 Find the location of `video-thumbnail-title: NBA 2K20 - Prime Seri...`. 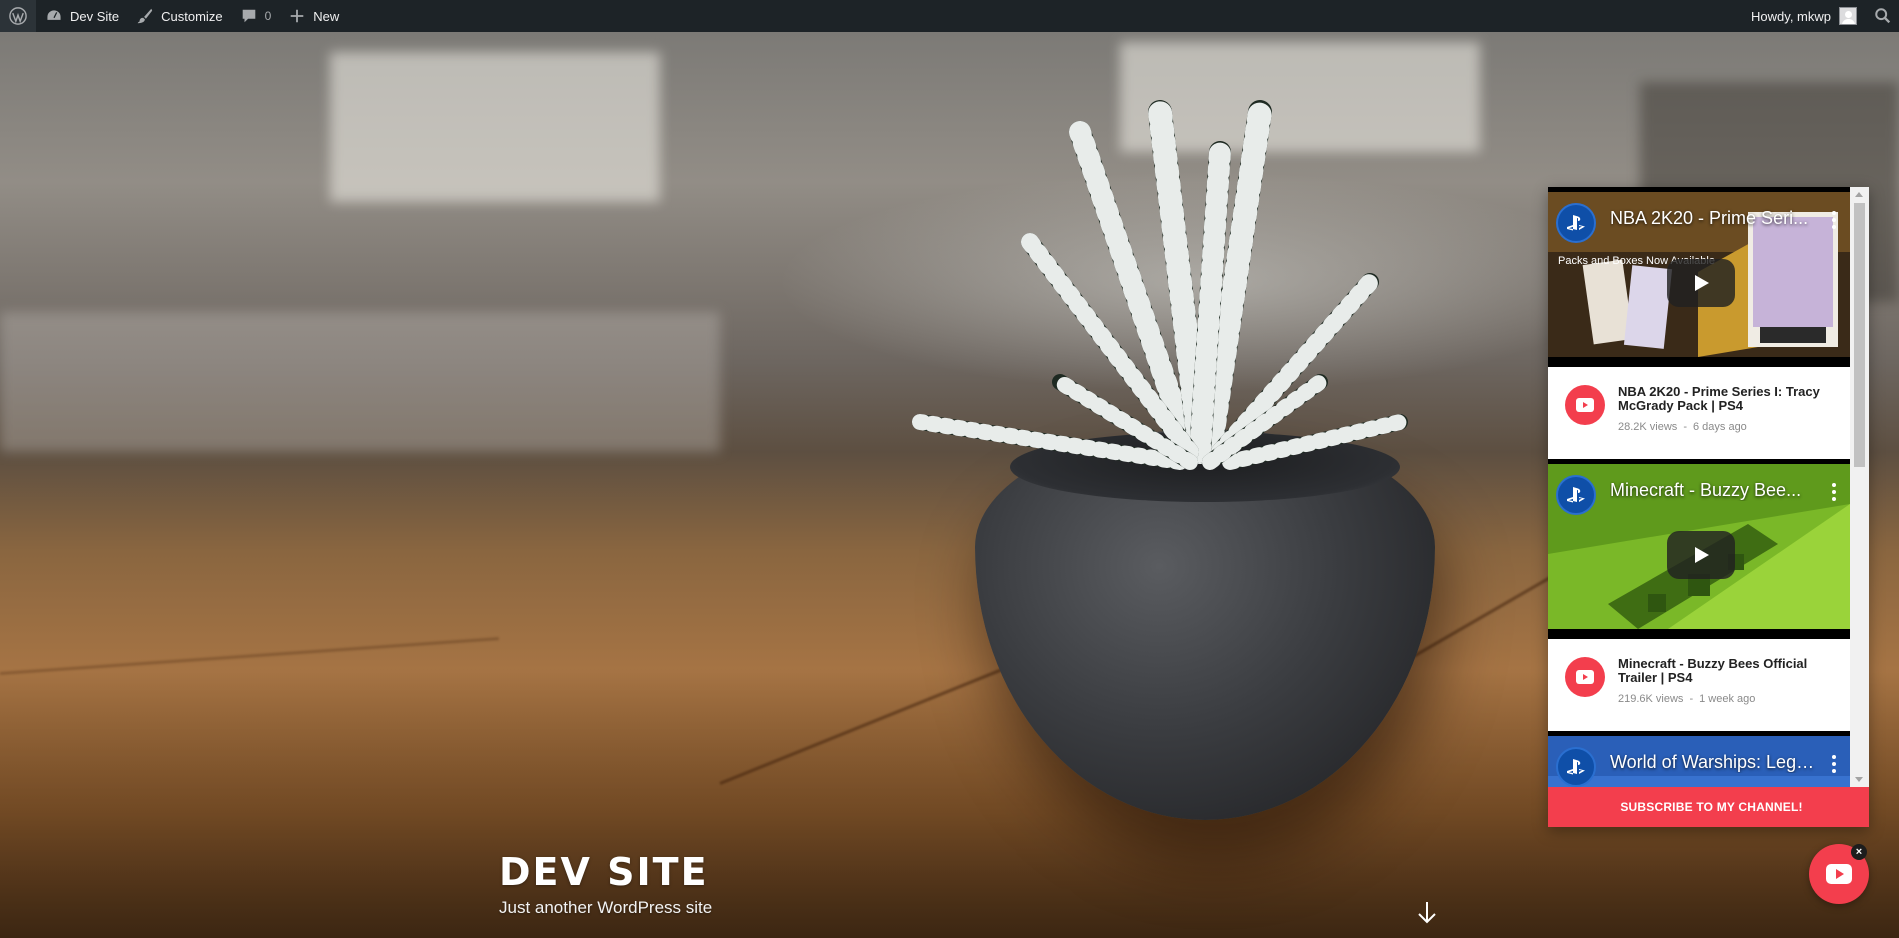

video-thumbnail-title: NBA 2K20 - Prime Seri... is located at coordinates (1709, 218).